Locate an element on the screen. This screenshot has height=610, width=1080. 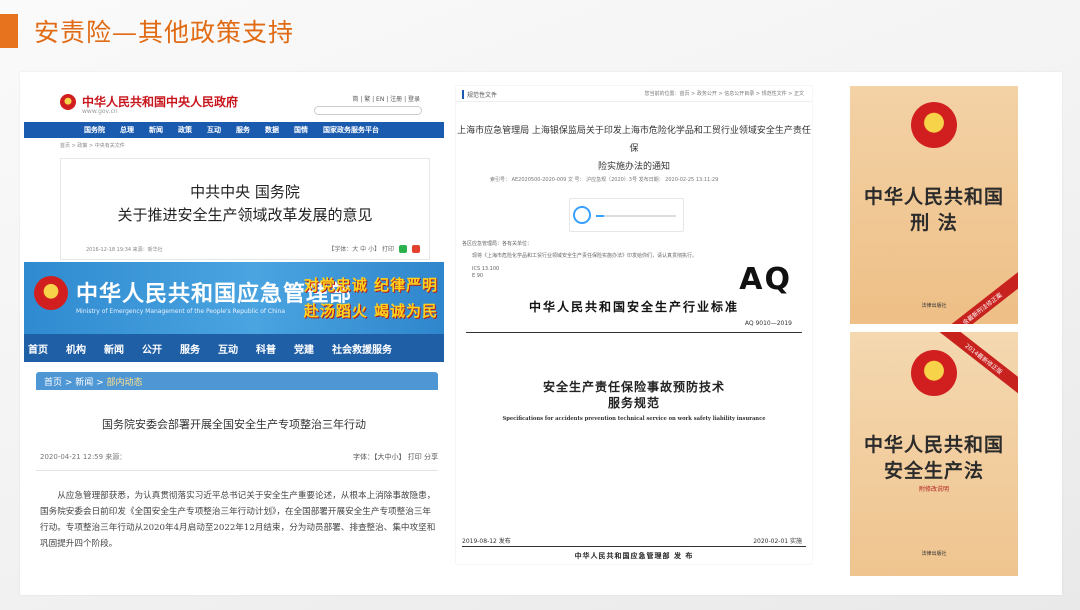
audio-progress-track is located at coordinates (636, 216).